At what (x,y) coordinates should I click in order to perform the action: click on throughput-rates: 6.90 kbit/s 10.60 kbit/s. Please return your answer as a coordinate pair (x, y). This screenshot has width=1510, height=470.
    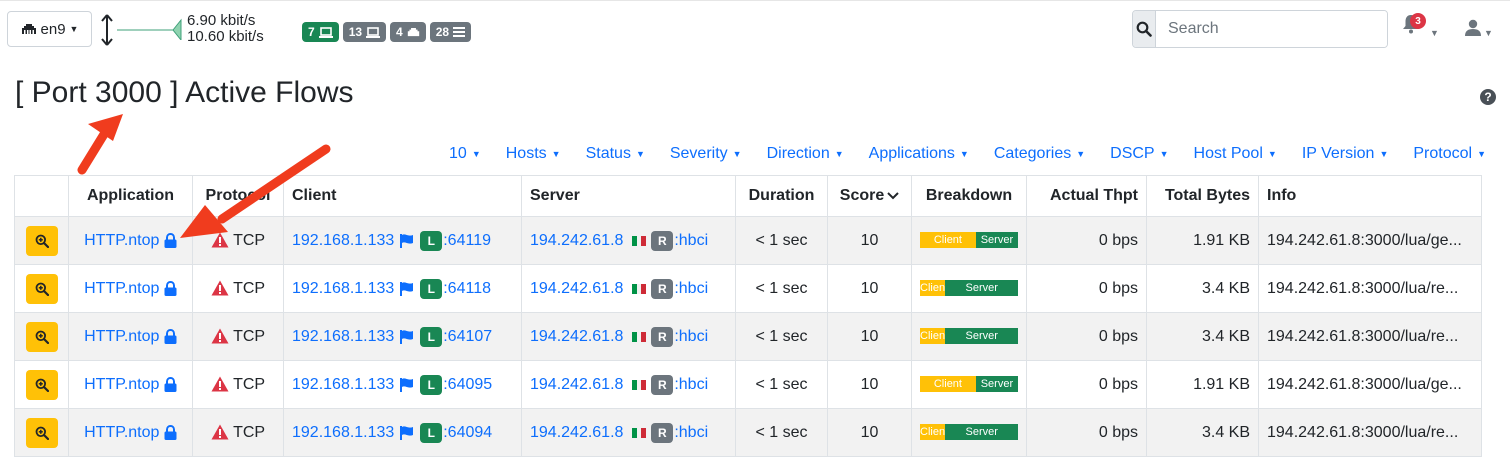
    Looking at the image, I should click on (225, 29).